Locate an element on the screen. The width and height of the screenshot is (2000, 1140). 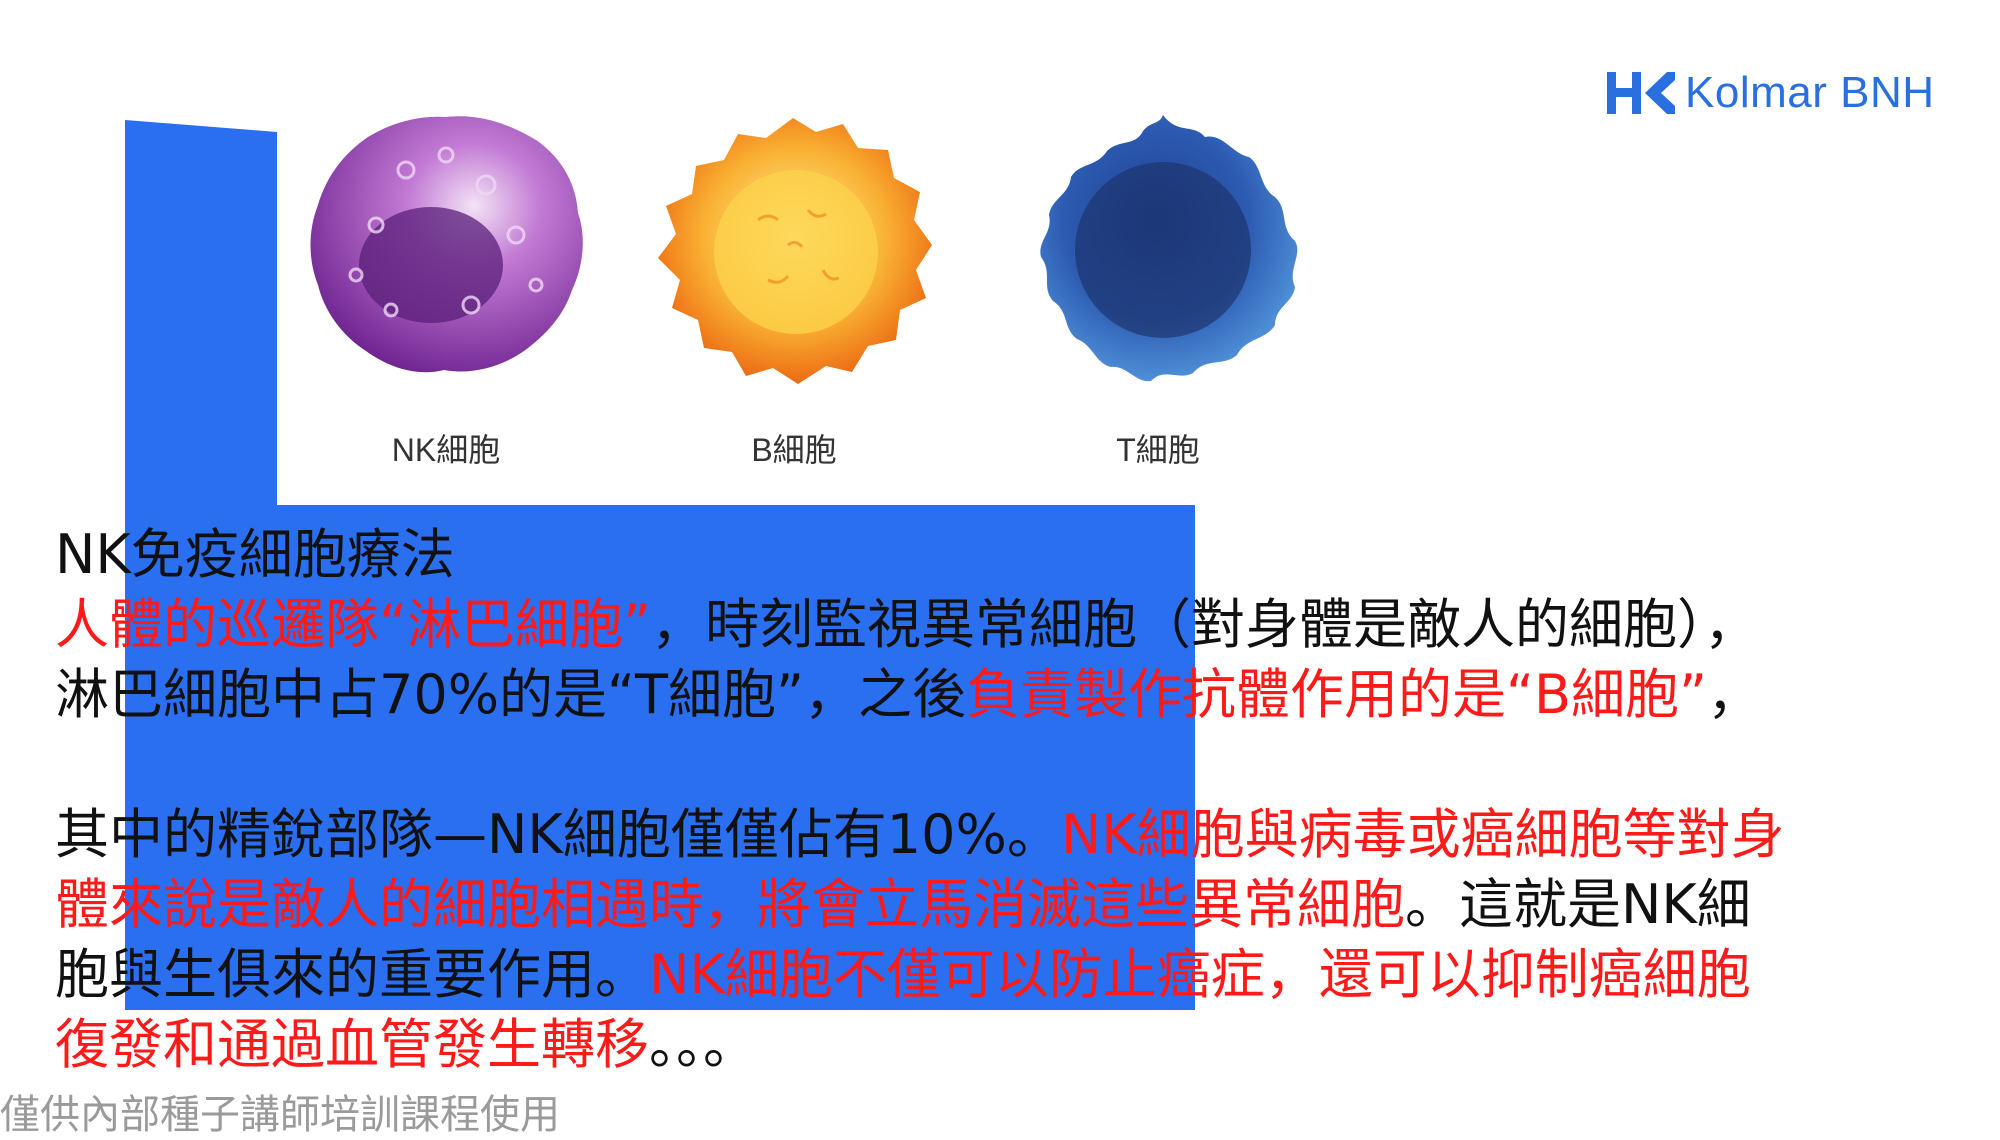
paragraph-2-line-1: 其中的精銳部隊—NK細胞僅僅佔有10%。NK細胞與病毒或癌細胞等對身 is located at coordinates (1020, 835).